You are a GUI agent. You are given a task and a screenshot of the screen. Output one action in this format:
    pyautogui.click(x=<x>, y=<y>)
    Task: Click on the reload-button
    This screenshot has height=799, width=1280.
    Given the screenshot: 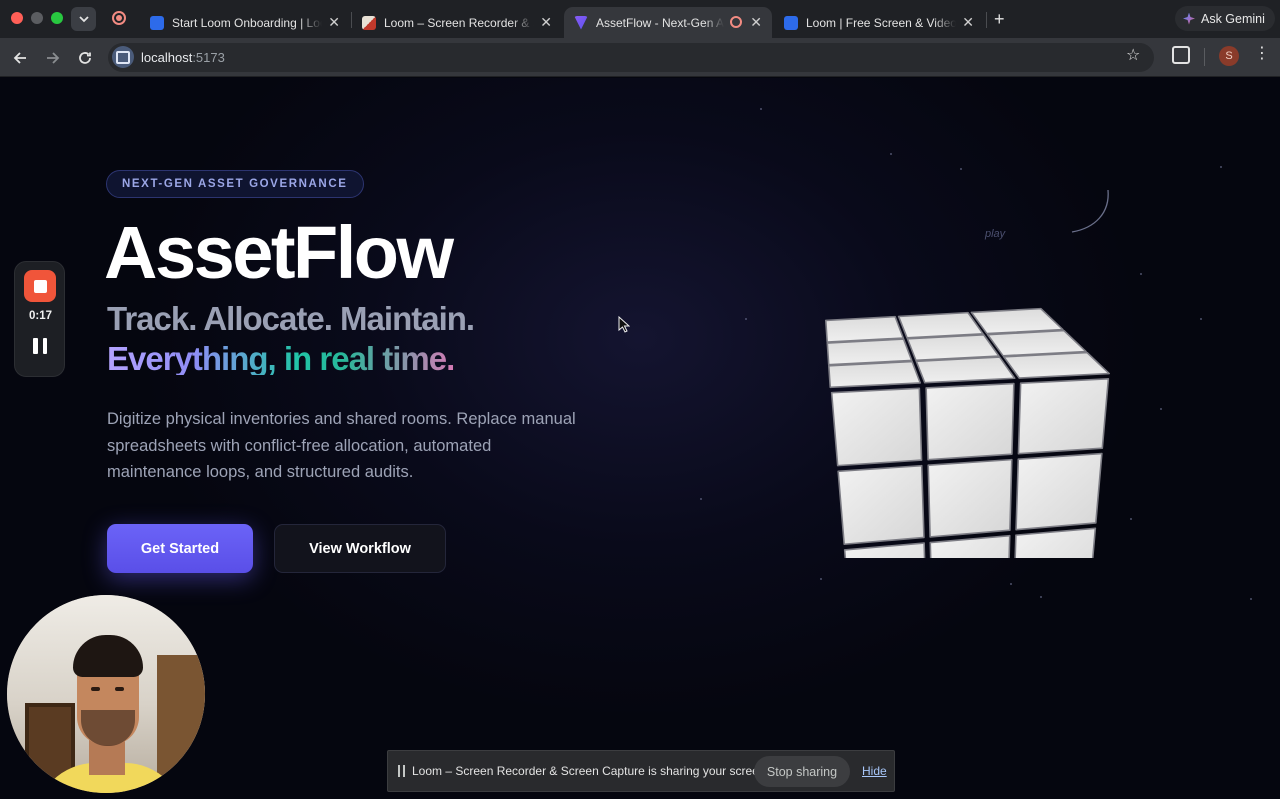 What is the action you would take?
    pyautogui.click(x=85, y=58)
    